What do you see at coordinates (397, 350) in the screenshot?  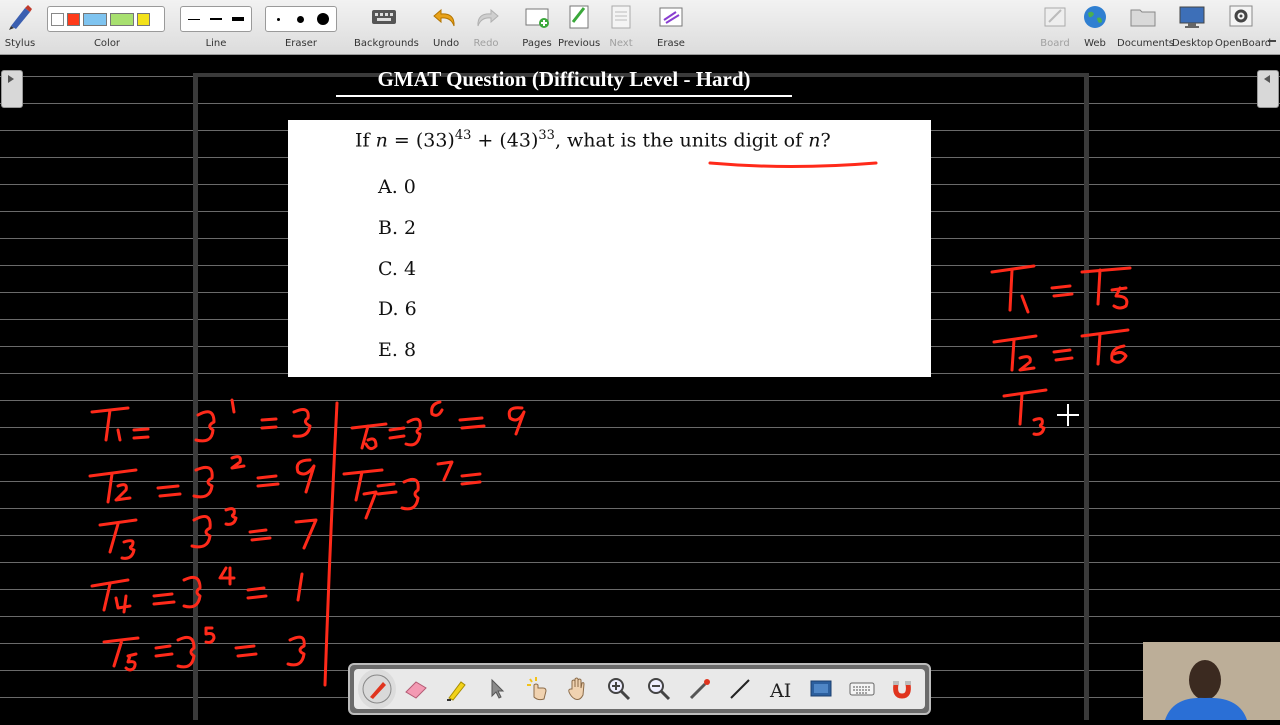 I see `choice-e: E. 8` at bounding box center [397, 350].